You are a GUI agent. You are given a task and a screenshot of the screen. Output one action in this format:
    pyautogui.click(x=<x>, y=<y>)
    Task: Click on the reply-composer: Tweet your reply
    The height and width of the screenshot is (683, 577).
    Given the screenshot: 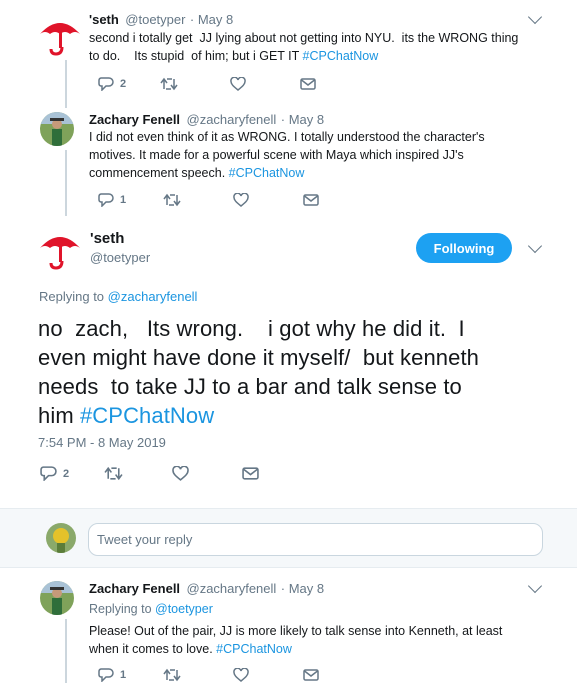 What is the action you would take?
    pyautogui.click(x=288, y=538)
    